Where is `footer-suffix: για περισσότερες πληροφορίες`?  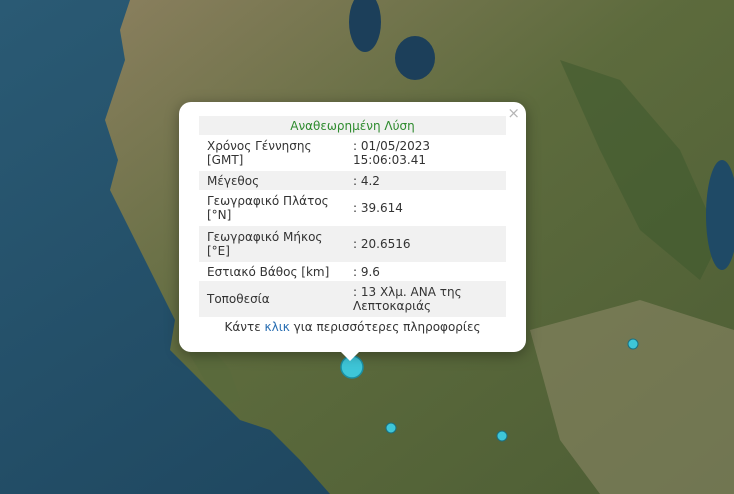
footer-suffix: για περισσότερες πληροφορίες is located at coordinates (385, 327).